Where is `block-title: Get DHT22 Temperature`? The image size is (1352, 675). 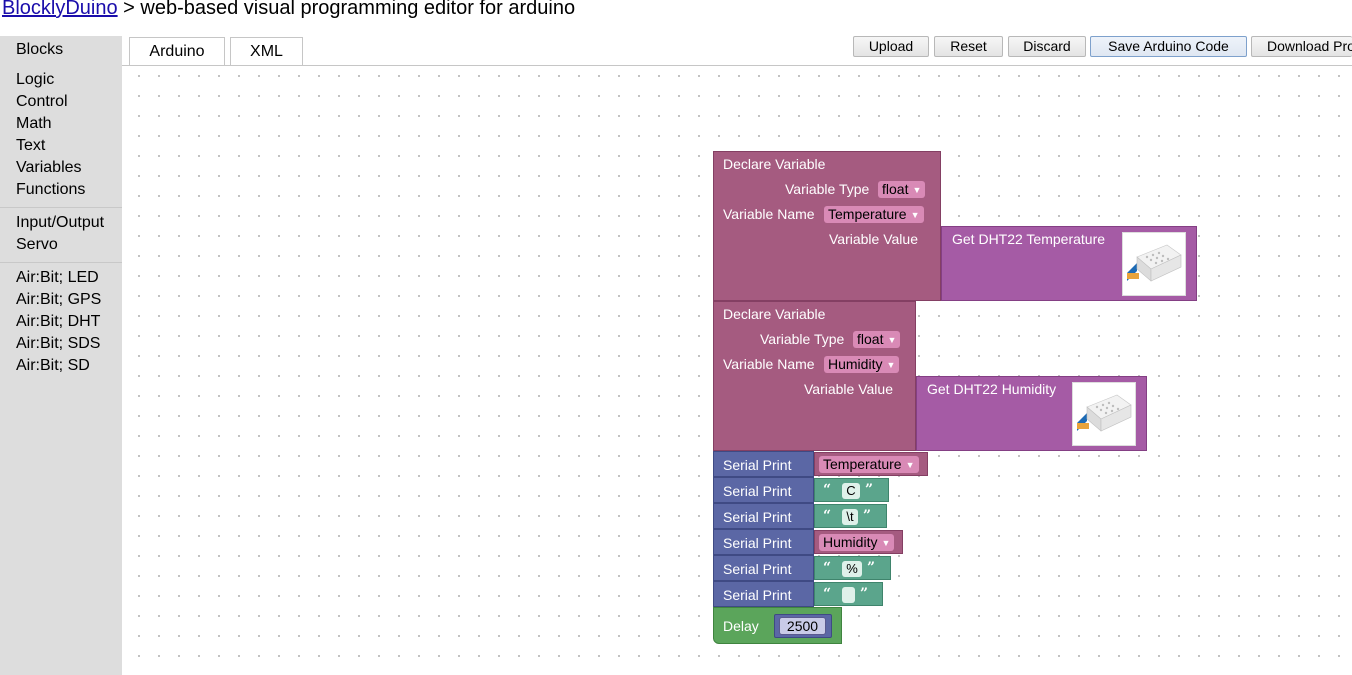
block-title: Get DHT22 Temperature is located at coordinates (1029, 239).